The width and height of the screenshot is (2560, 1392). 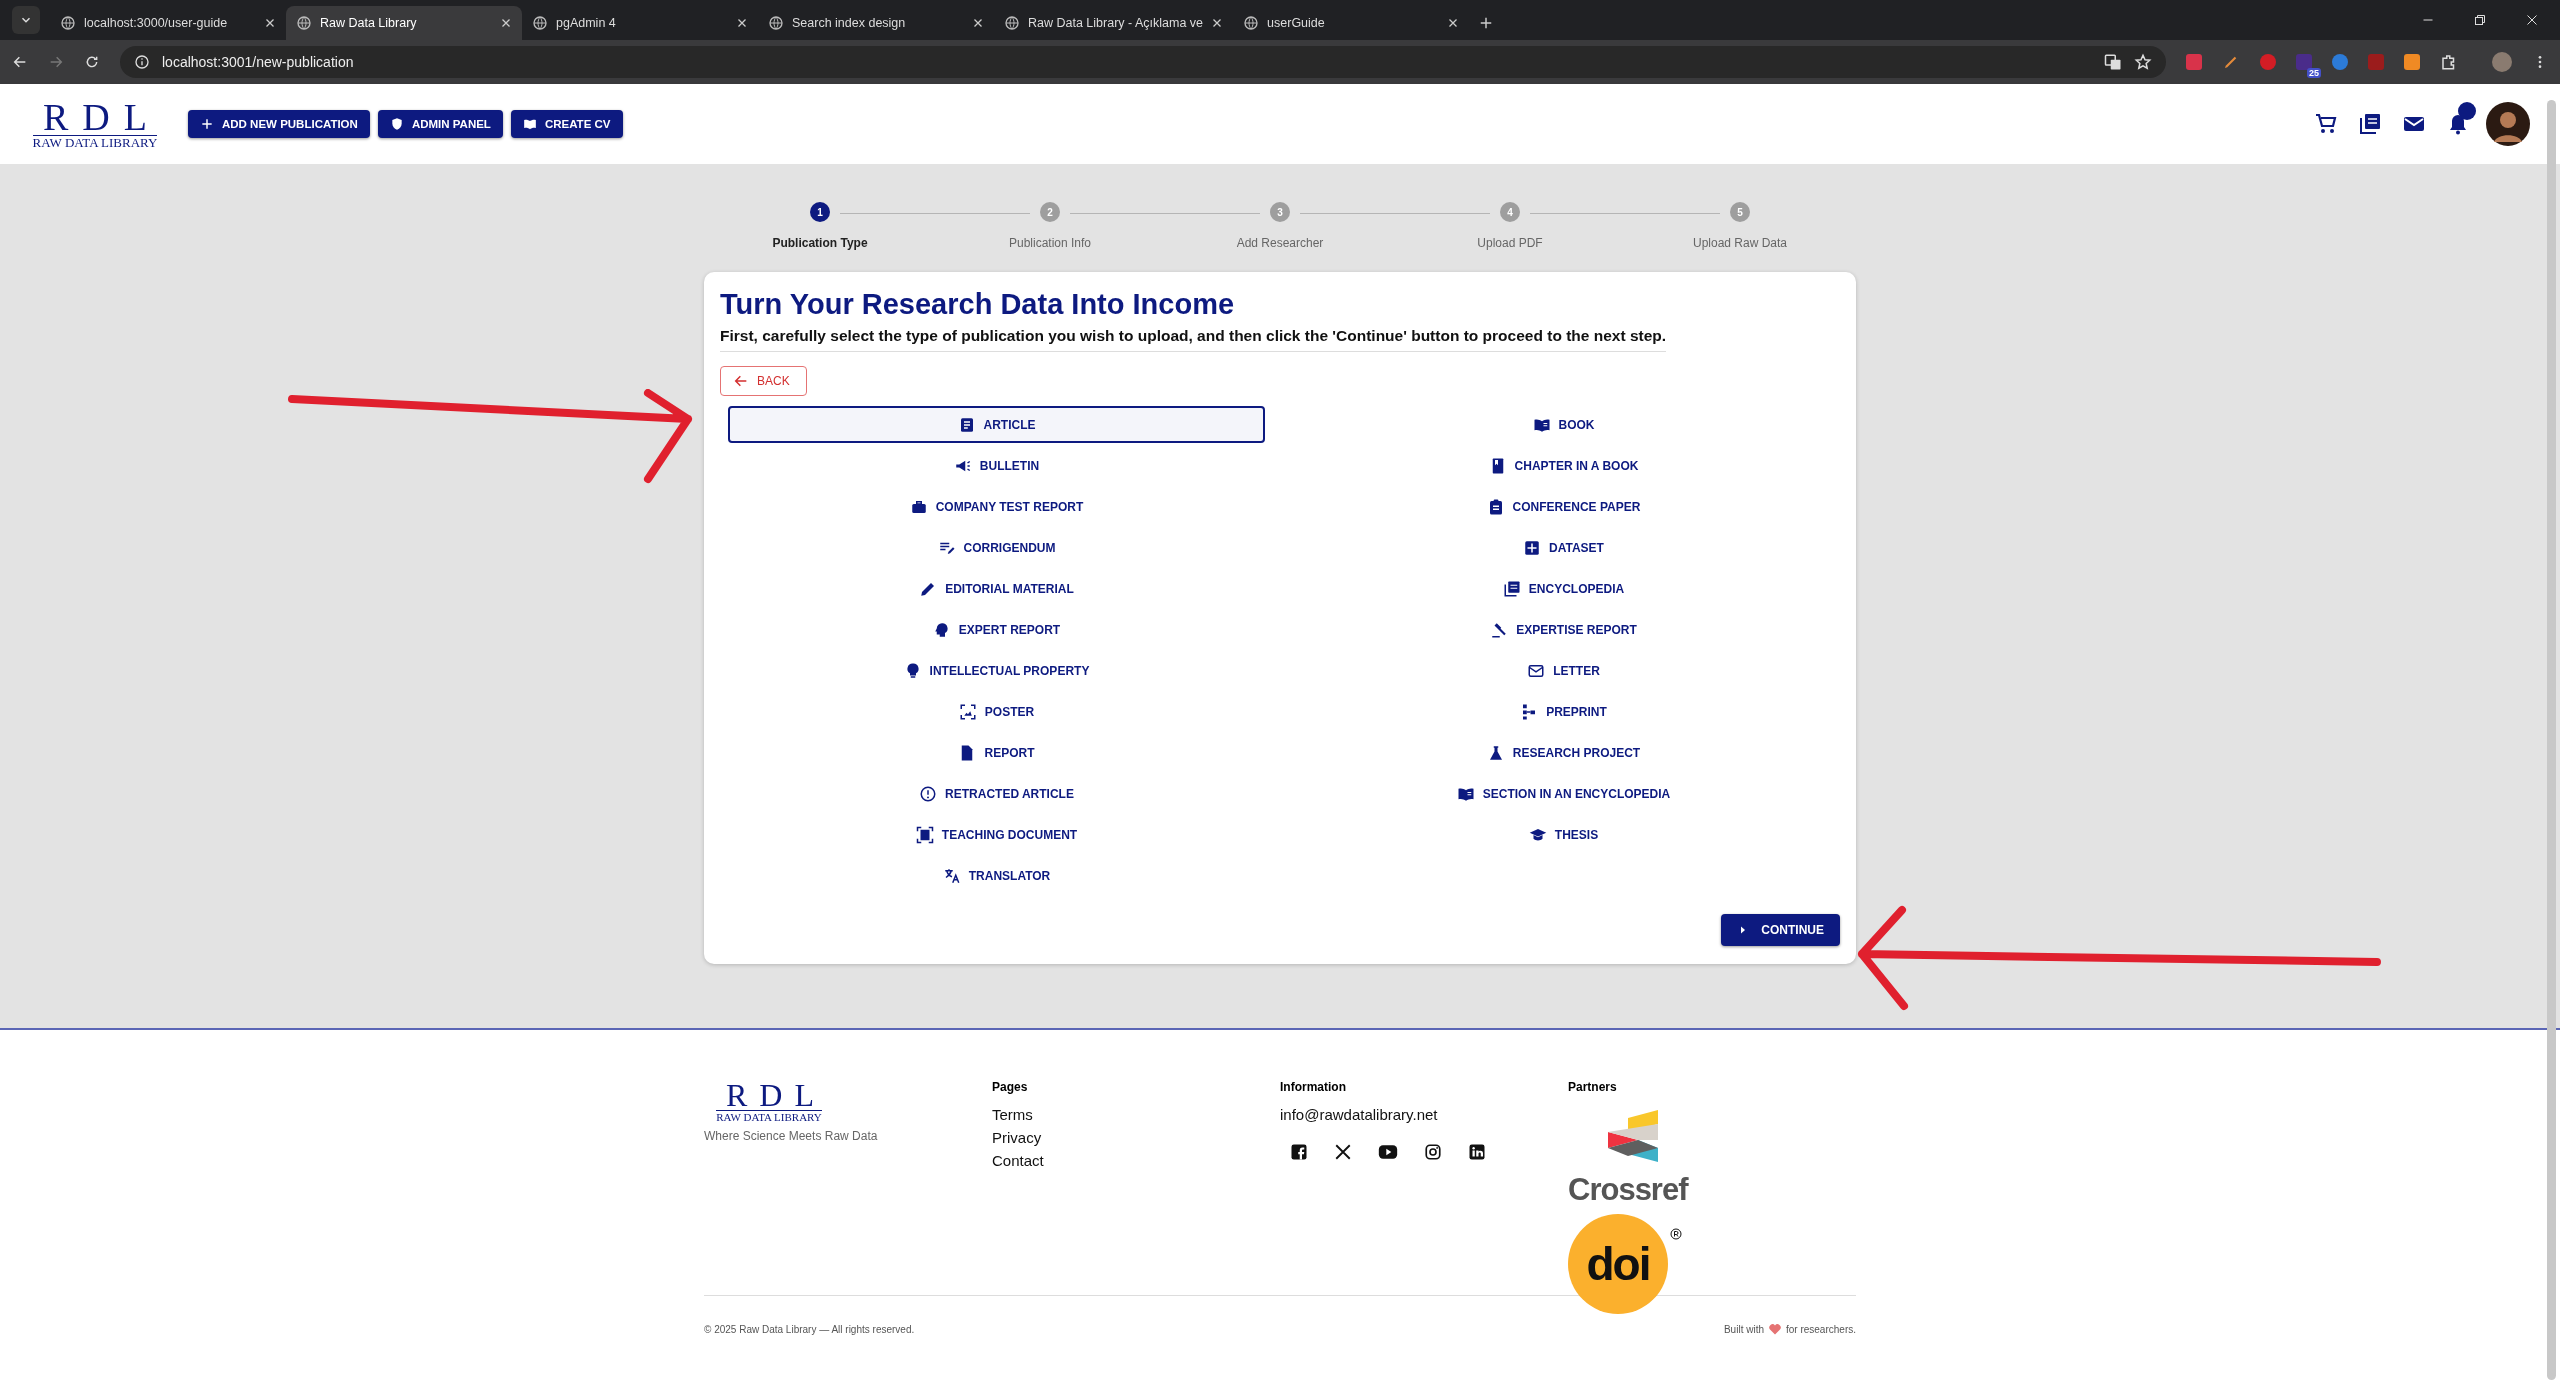 What do you see at coordinates (1299, 1152) in the screenshot?
I see `facebook-icon` at bounding box center [1299, 1152].